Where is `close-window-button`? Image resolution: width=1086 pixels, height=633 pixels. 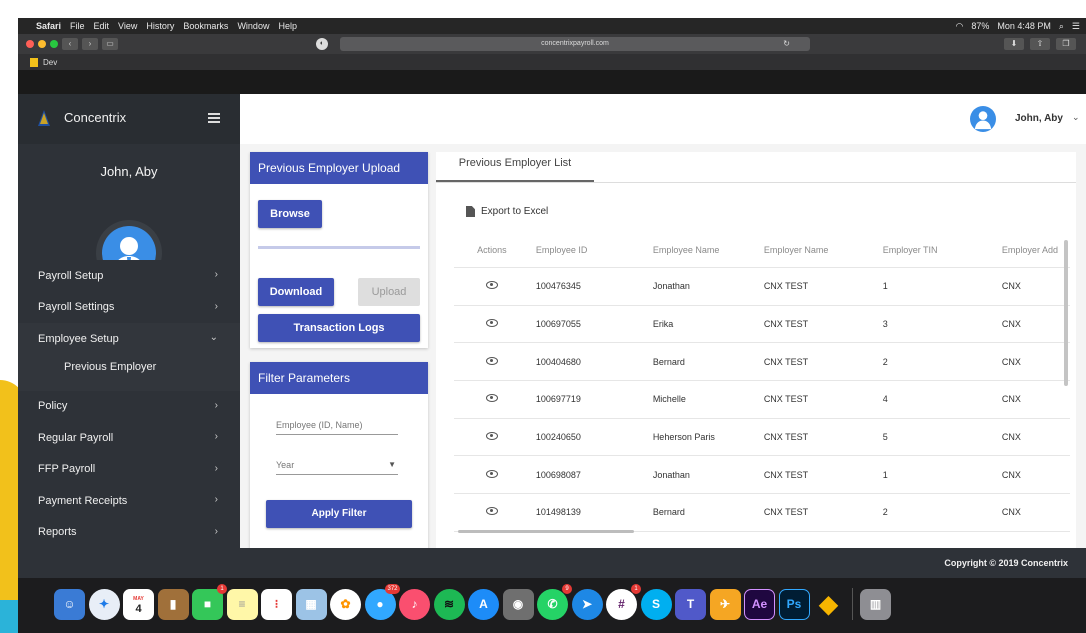 close-window-button is located at coordinates (30, 44).